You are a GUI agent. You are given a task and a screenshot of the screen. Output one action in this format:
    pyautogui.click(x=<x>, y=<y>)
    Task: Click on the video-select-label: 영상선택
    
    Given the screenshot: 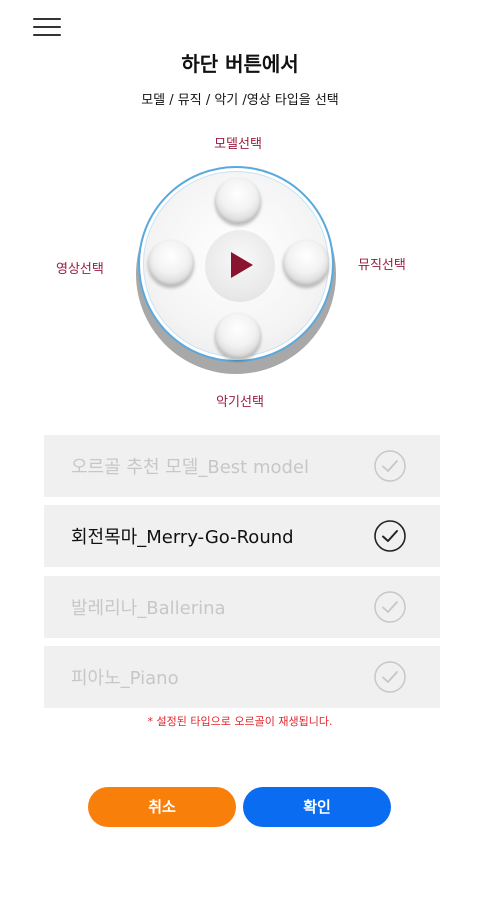 What is the action you would take?
    pyautogui.click(x=80, y=269)
    